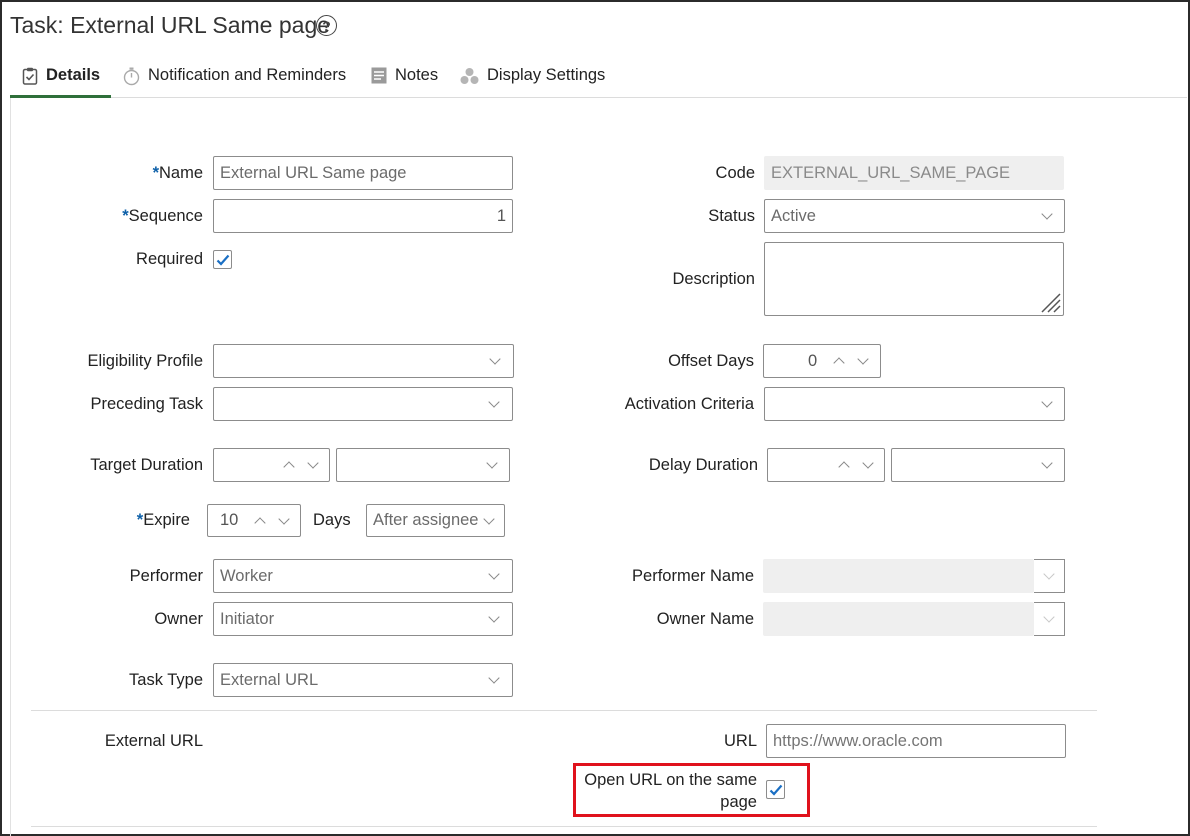  I want to click on display-settings-icon, so click(469, 78).